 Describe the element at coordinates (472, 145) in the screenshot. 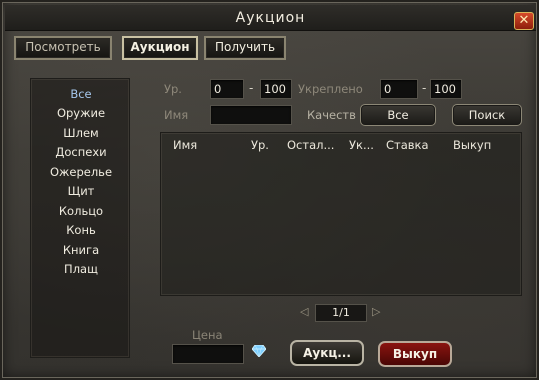

I see `column-header-buyout: Выкуп` at that location.